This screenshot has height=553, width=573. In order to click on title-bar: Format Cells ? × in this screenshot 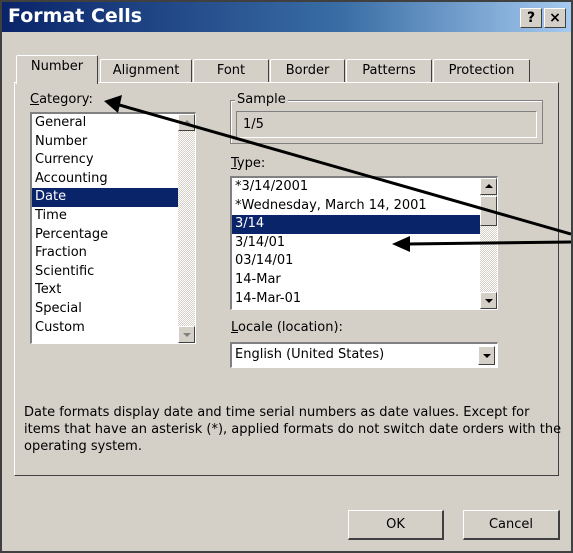, I will do `click(286, 17)`.